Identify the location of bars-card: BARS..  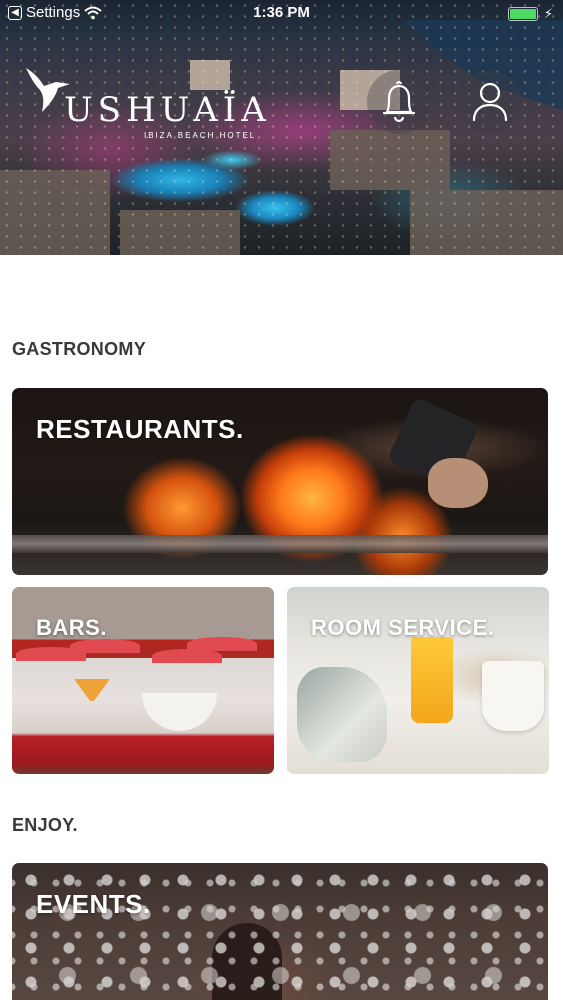
(143, 680).